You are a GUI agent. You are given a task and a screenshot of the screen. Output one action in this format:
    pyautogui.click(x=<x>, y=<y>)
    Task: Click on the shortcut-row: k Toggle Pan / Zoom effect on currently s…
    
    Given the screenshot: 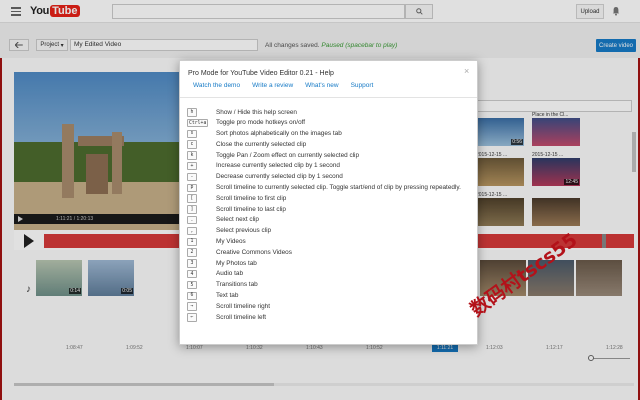 What is the action you would take?
    pyautogui.click(x=331, y=155)
    